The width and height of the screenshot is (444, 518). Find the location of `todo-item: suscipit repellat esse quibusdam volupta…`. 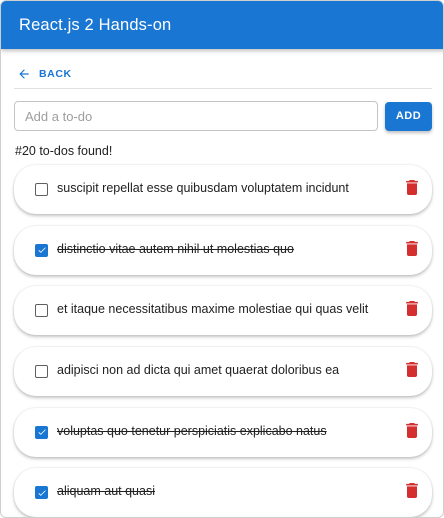

todo-item: suscipit repellat esse quibusdam volupta… is located at coordinates (223, 189).